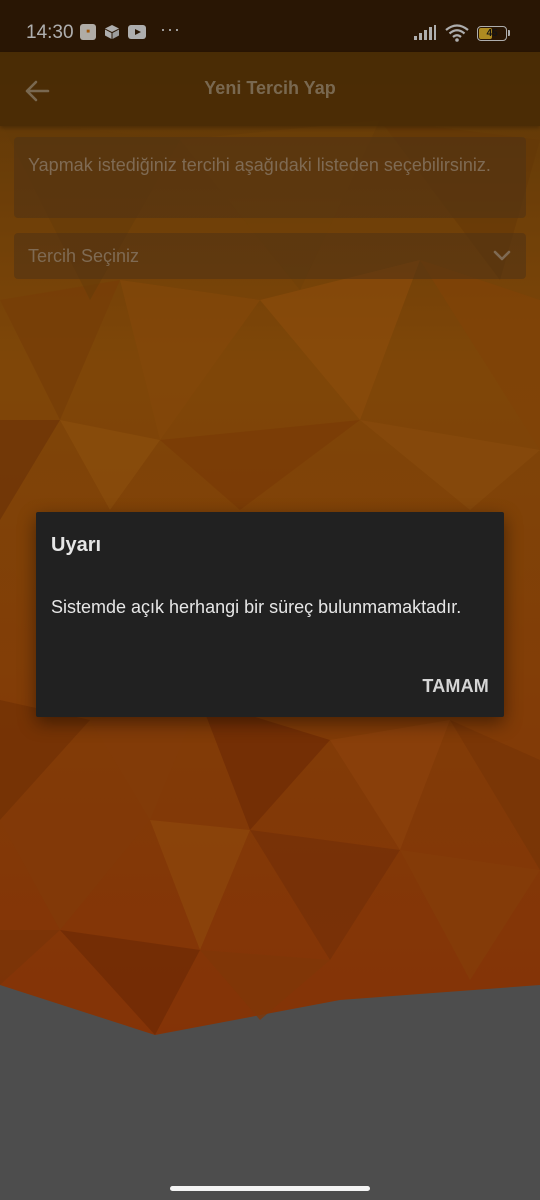 The width and height of the screenshot is (540, 1200). I want to click on ok-button: TAMAM, so click(455, 686).